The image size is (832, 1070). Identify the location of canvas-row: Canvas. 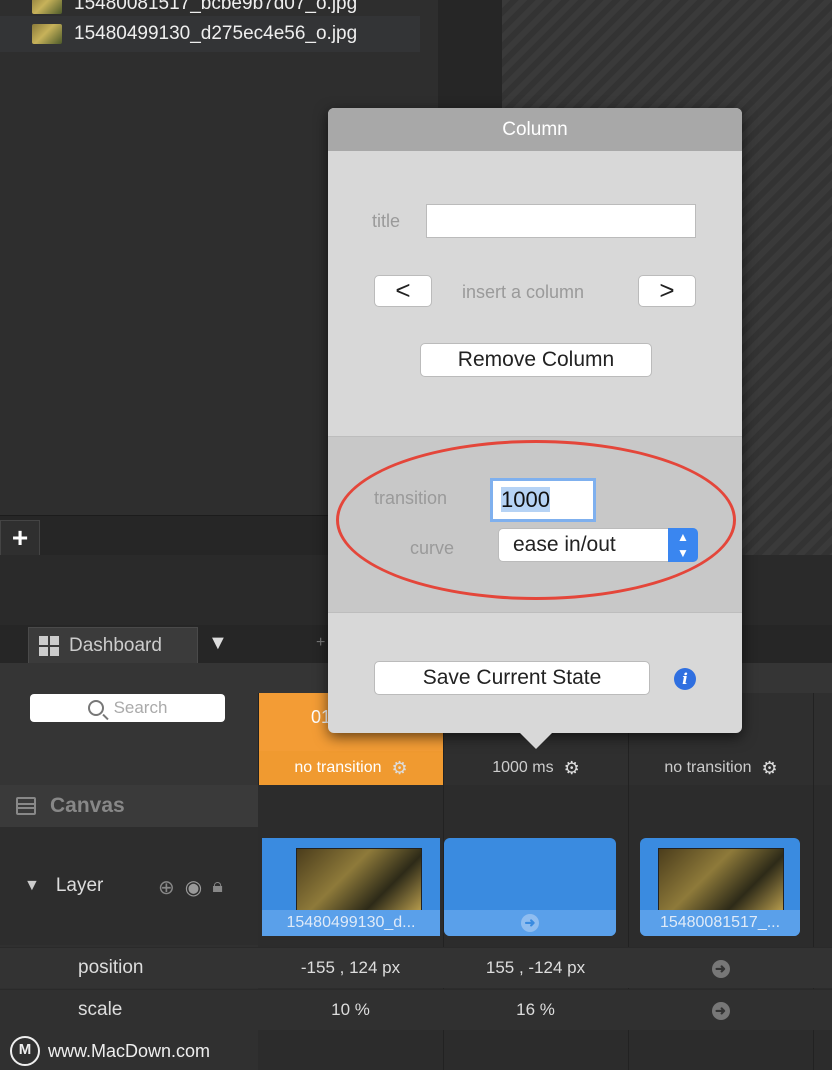
(129, 806).